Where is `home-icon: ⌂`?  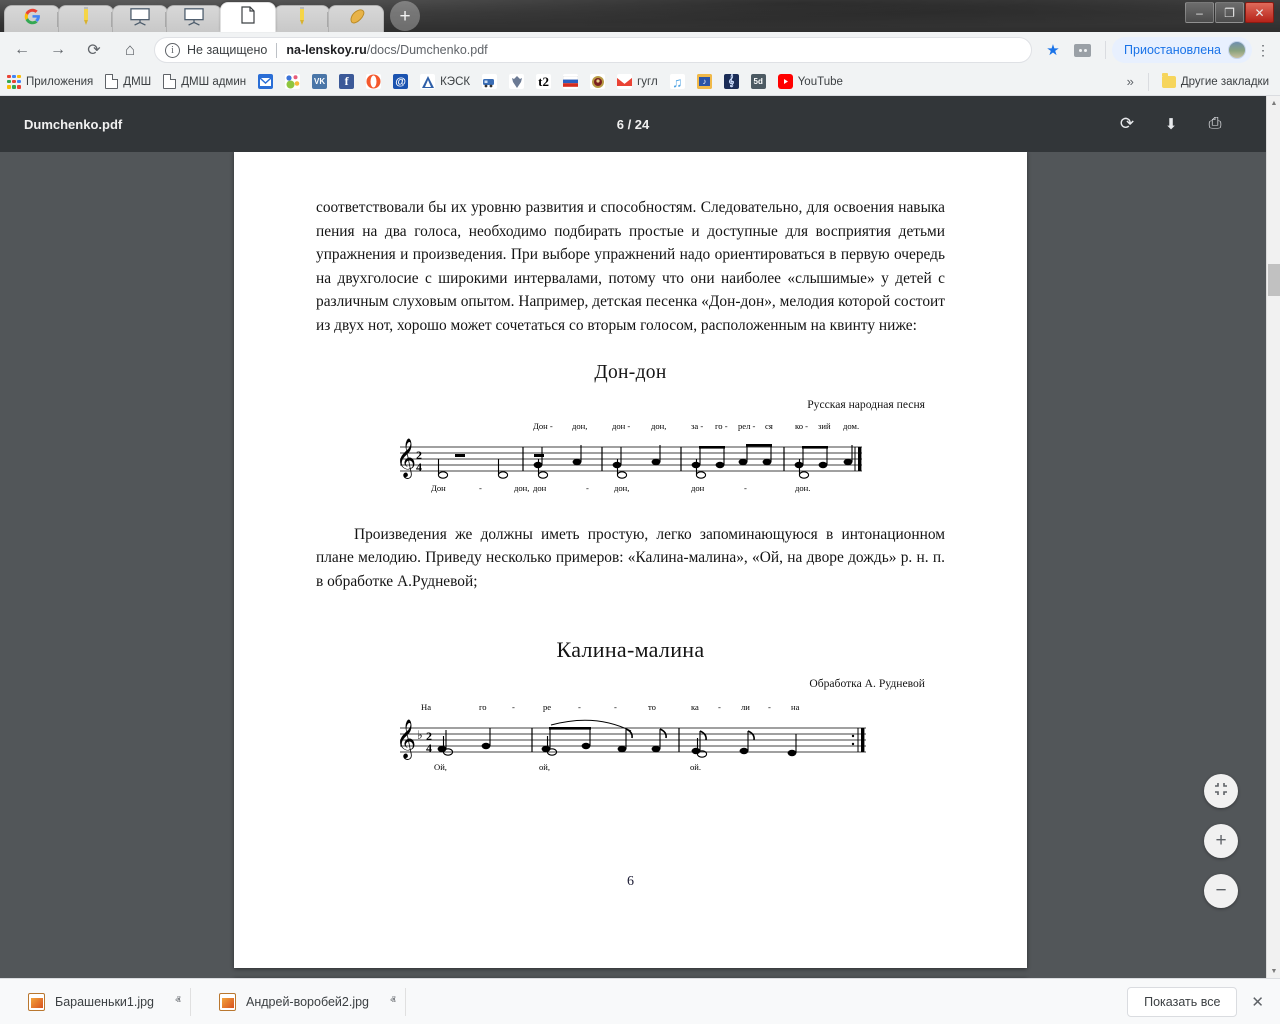 home-icon: ⌂ is located at coordinates (130, 49).